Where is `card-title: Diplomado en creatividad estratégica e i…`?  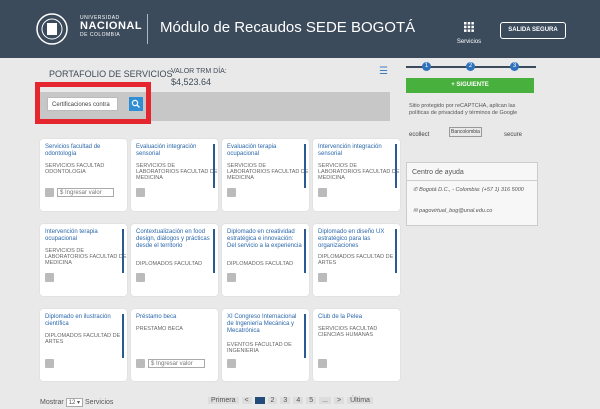
card-title: Diplomado en creatividad estratégica e i… is located at coordinates (264, 239).